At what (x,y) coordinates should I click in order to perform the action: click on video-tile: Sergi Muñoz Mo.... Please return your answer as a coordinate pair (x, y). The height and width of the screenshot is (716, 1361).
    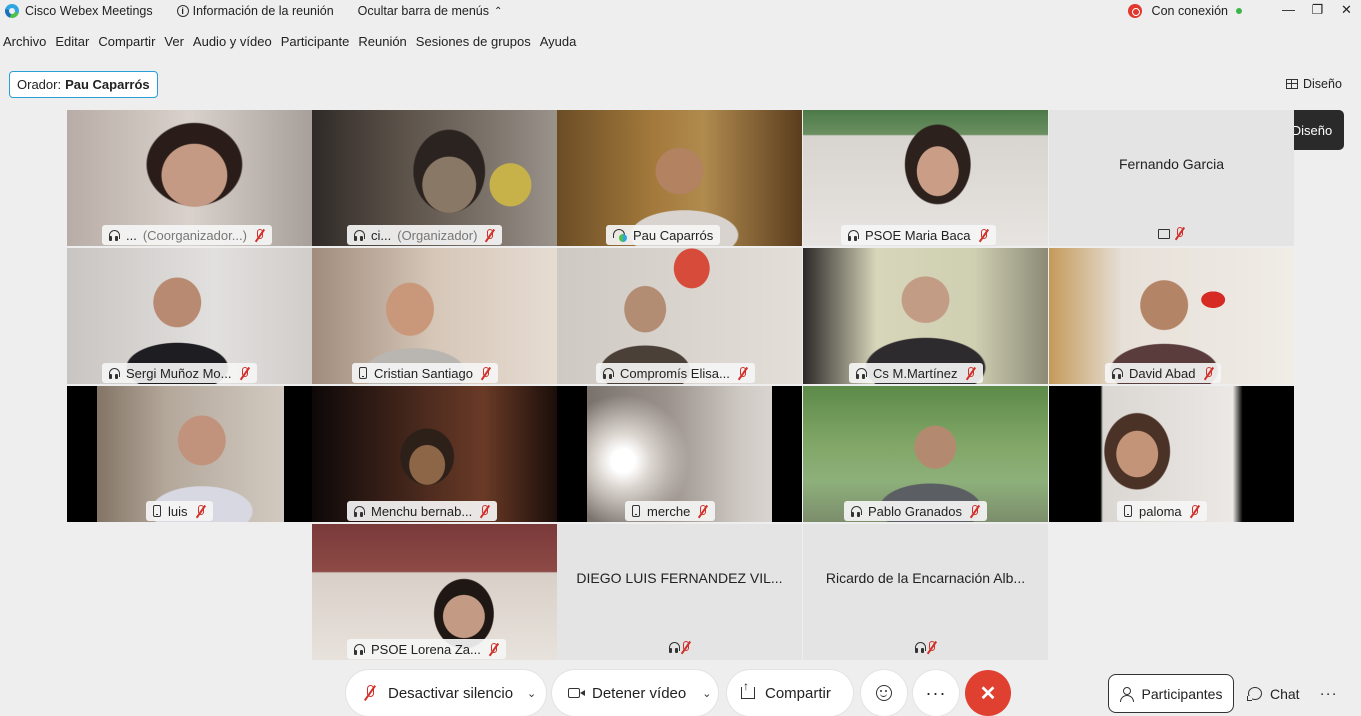
    Looking at the image, I should click on (189, 316).